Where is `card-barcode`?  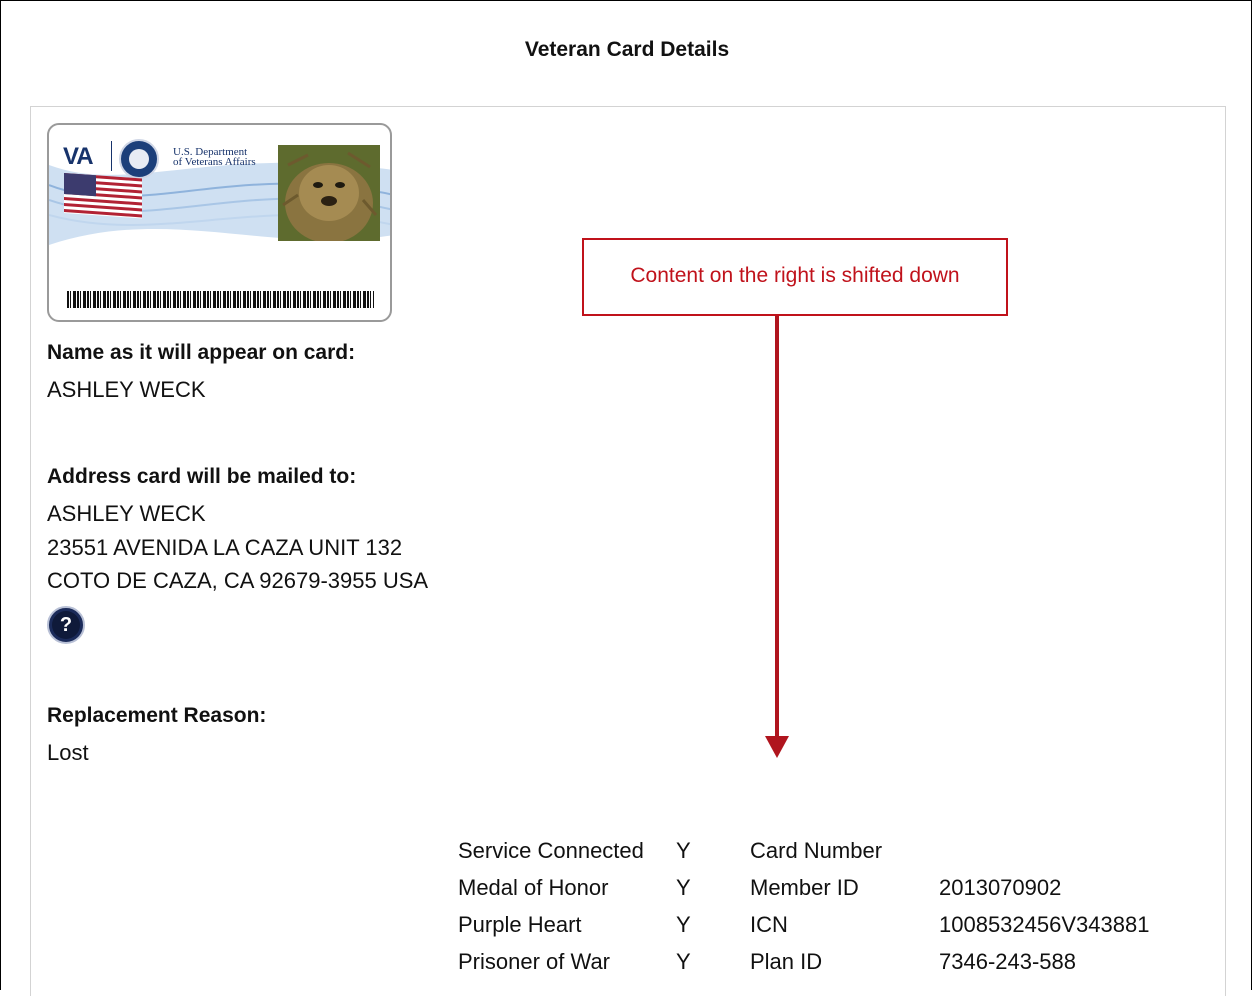
card-barcode is located at coordinates (220, 299).